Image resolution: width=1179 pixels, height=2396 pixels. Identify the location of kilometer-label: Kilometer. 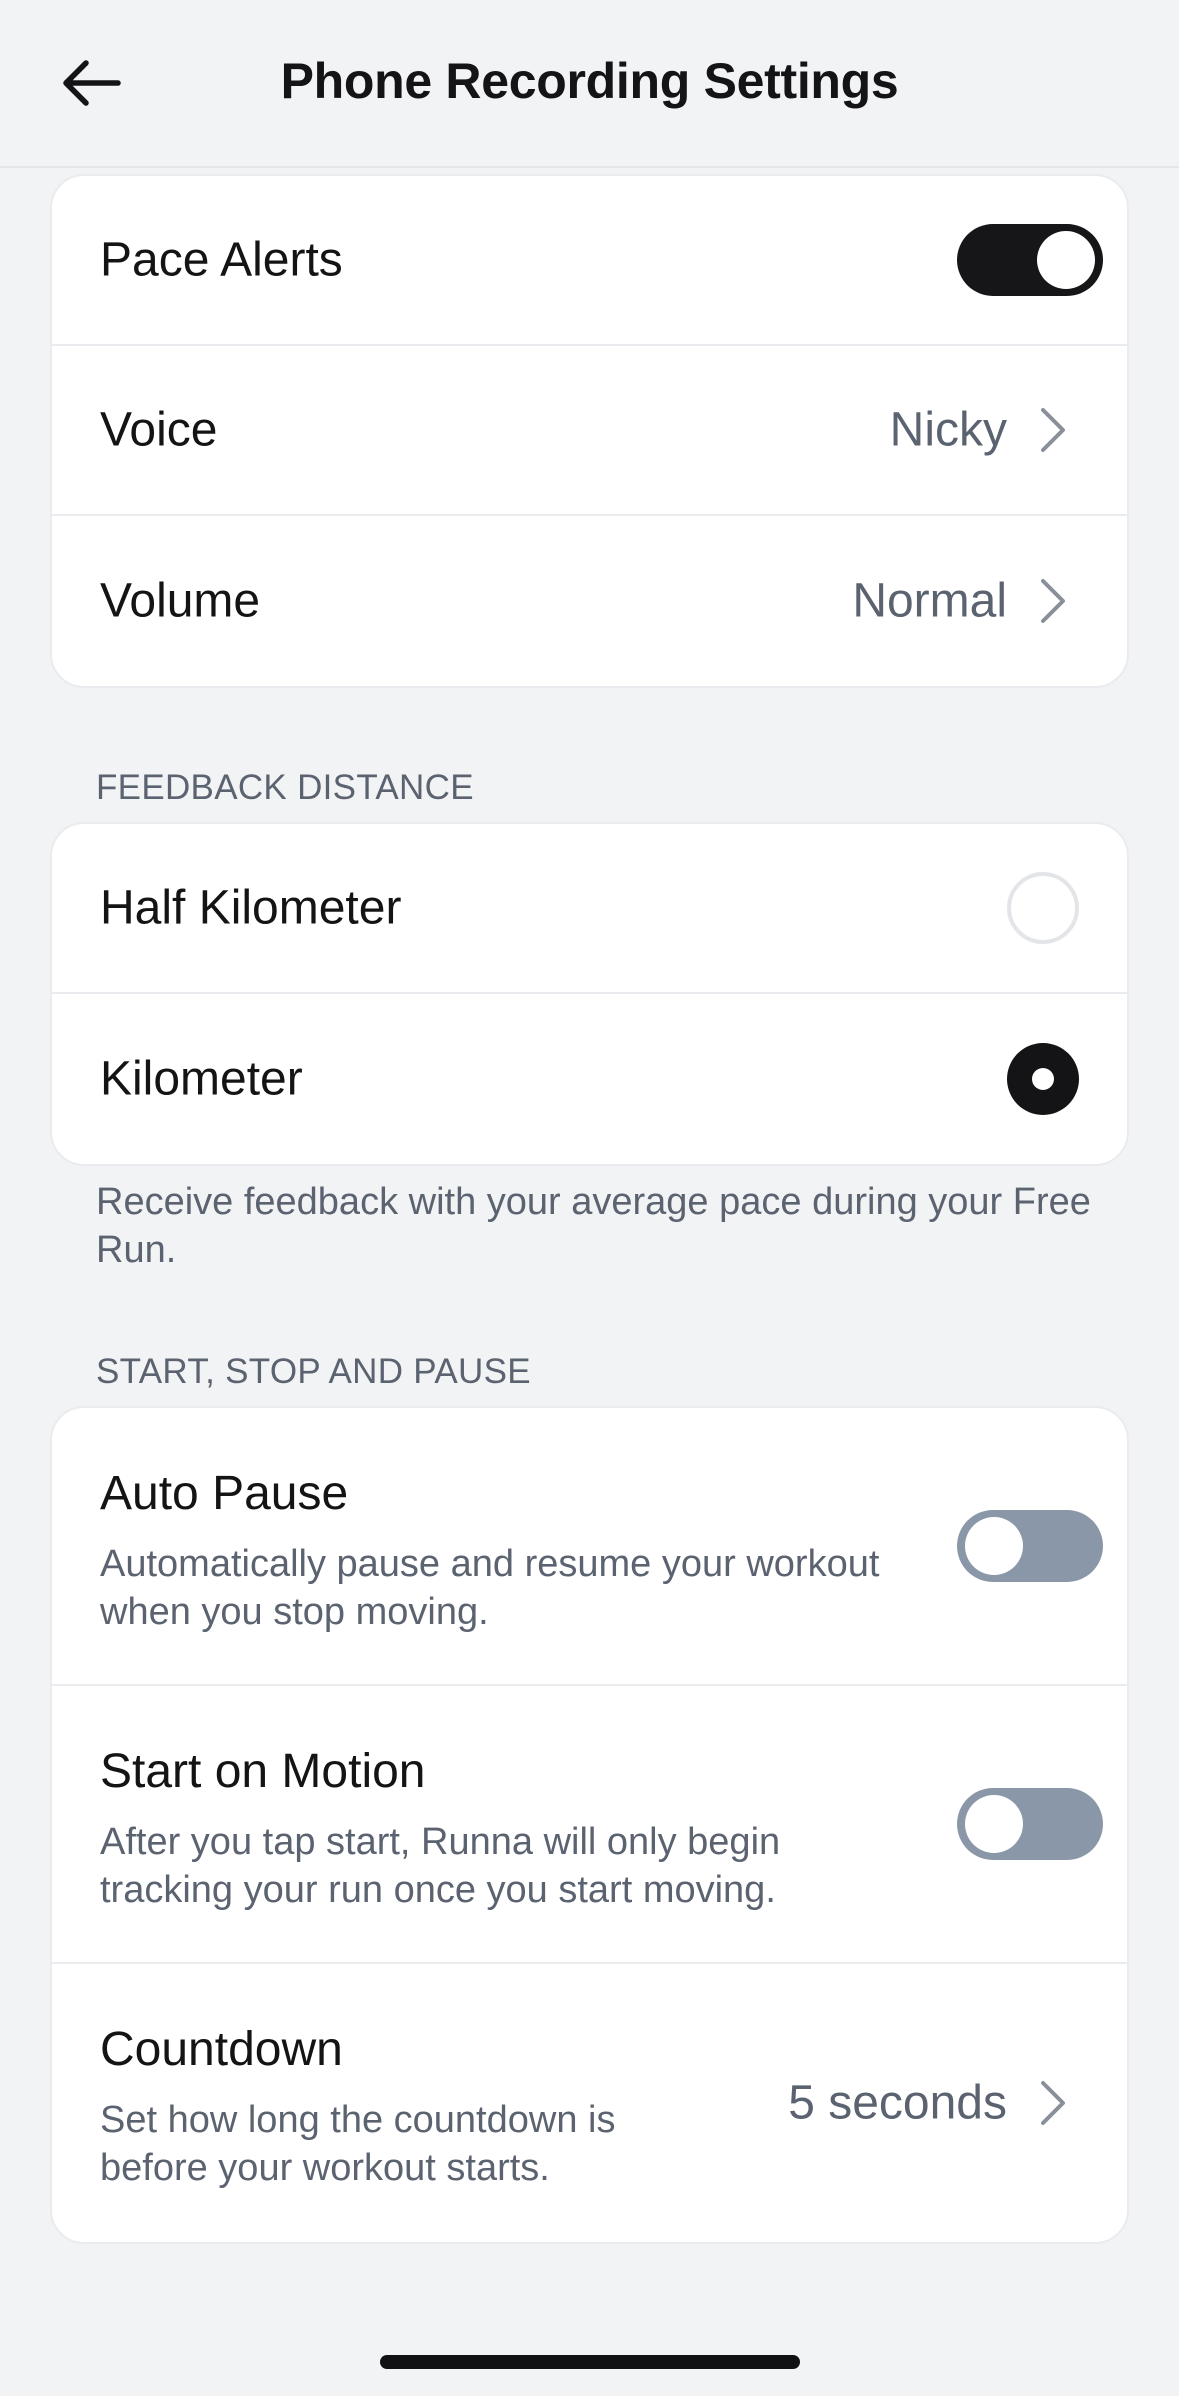
(201, 1079).